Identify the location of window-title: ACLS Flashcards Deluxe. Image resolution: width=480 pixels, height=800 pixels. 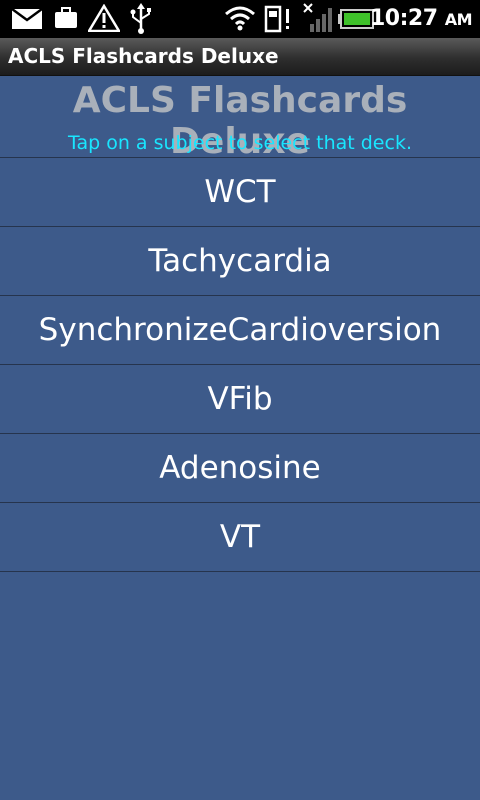
(143, 56).